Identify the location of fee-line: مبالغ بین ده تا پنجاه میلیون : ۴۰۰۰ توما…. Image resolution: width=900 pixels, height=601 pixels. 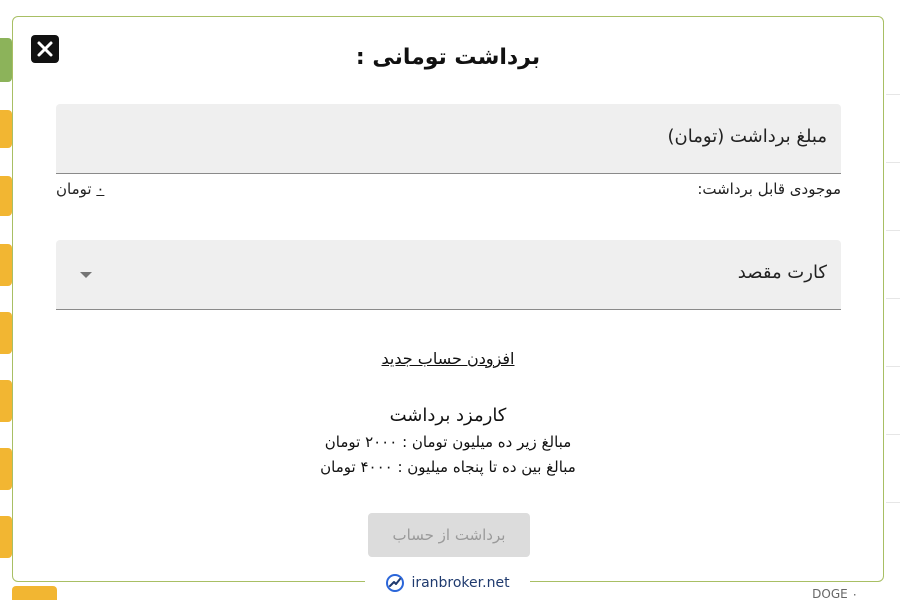
(448, 467).